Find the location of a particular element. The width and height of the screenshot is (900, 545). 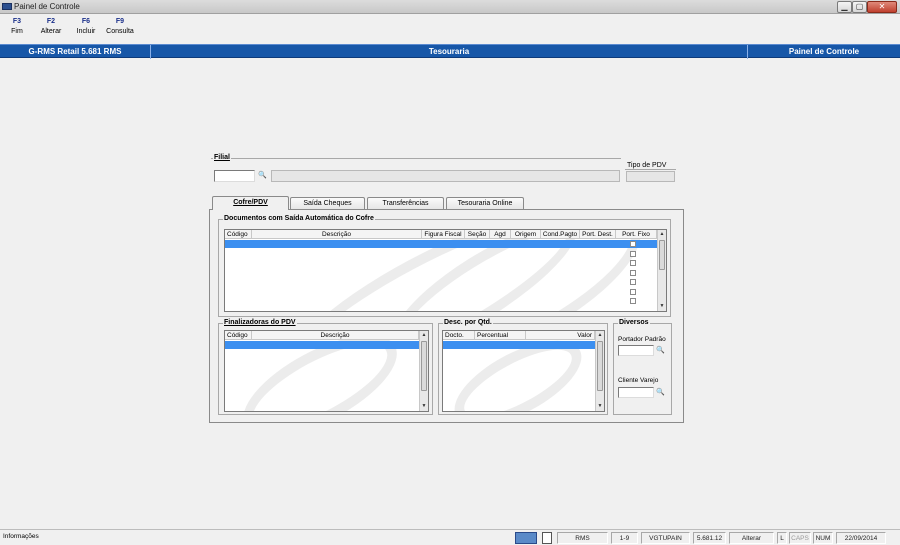

tipo-pdv-field is located at coordinates (650, 176).